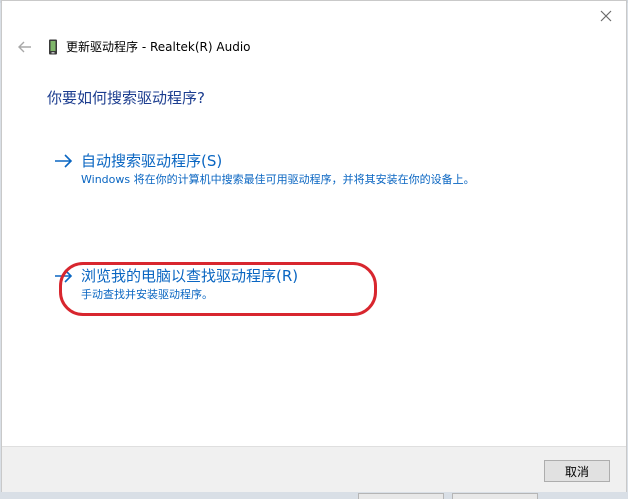 Image resolution: width=628 pixels, height=499 pixels. Describe the element at coordinates (147, 294) in the screenshot. I see `browse-computer-description: 手动查找并安装驱动程序。` at that location.